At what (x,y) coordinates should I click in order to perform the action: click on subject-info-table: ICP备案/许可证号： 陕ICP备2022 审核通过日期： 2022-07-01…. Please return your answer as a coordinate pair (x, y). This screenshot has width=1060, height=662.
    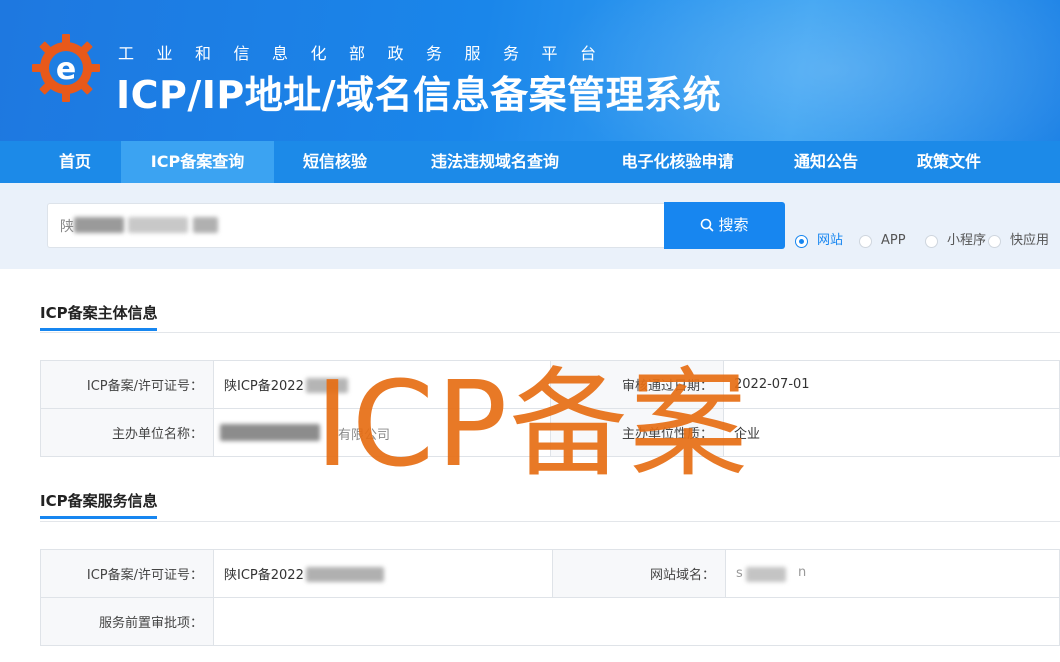
    Looking at the image, I should click on (550, 408).